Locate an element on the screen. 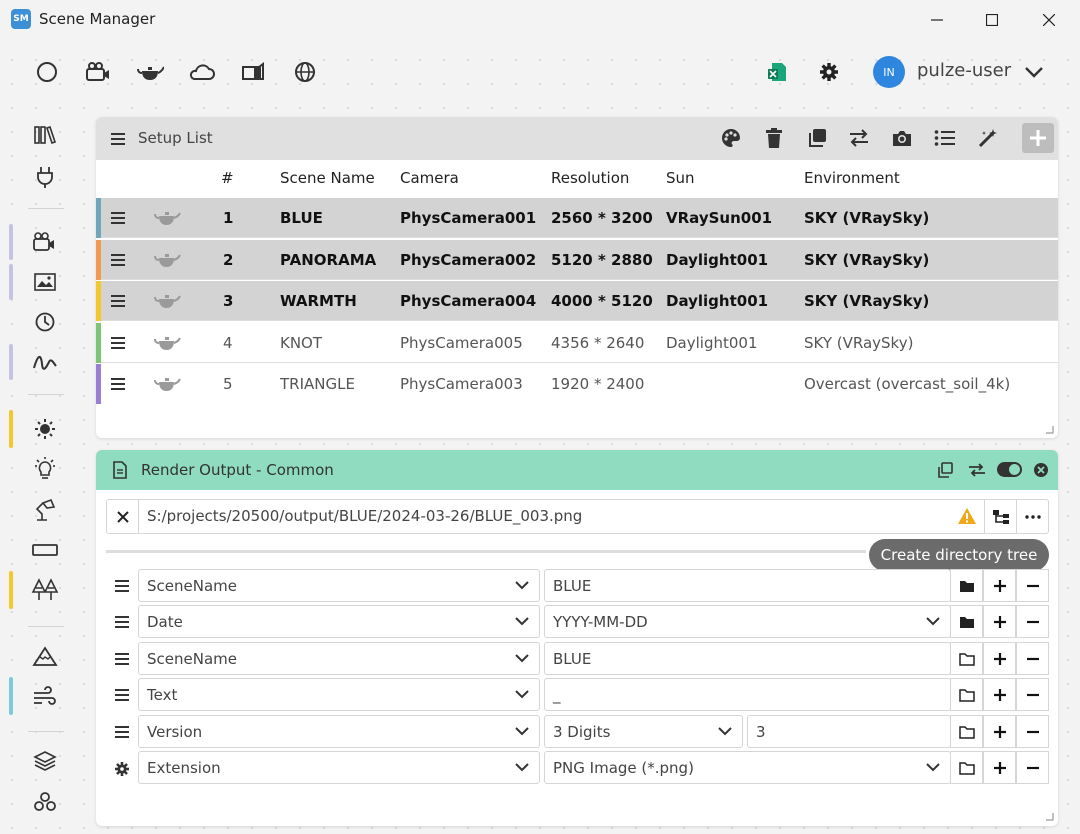 The height and width of the screenshot is (834, 1080). library-icon is located at coordinates (45, 135).